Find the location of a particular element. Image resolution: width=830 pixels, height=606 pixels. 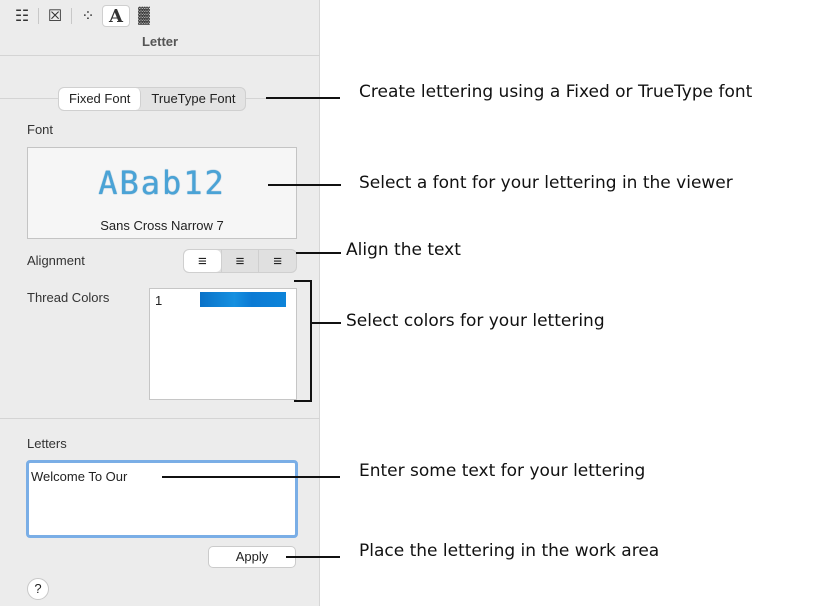

truetype-font-tab: TrueType Font is located at coordinates (193, 99).